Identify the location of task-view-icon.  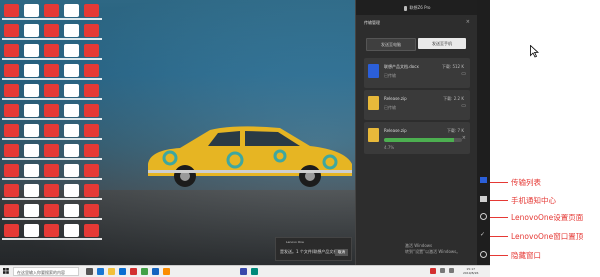
(89, 271).